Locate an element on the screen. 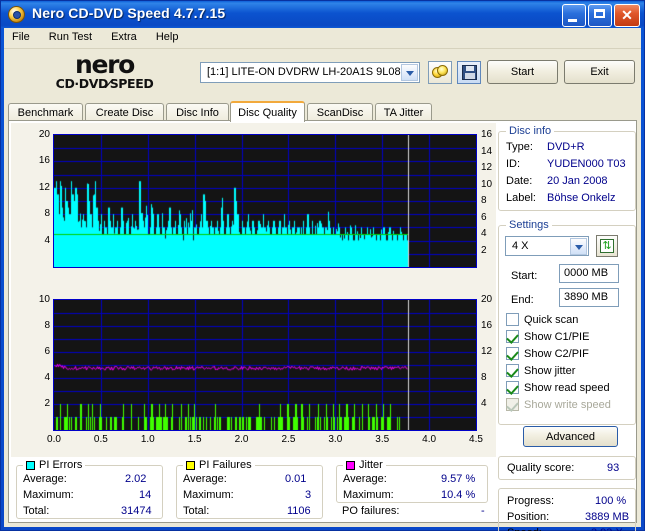  axis-tick-label: 3.5 is located at coordinates (382, 439).